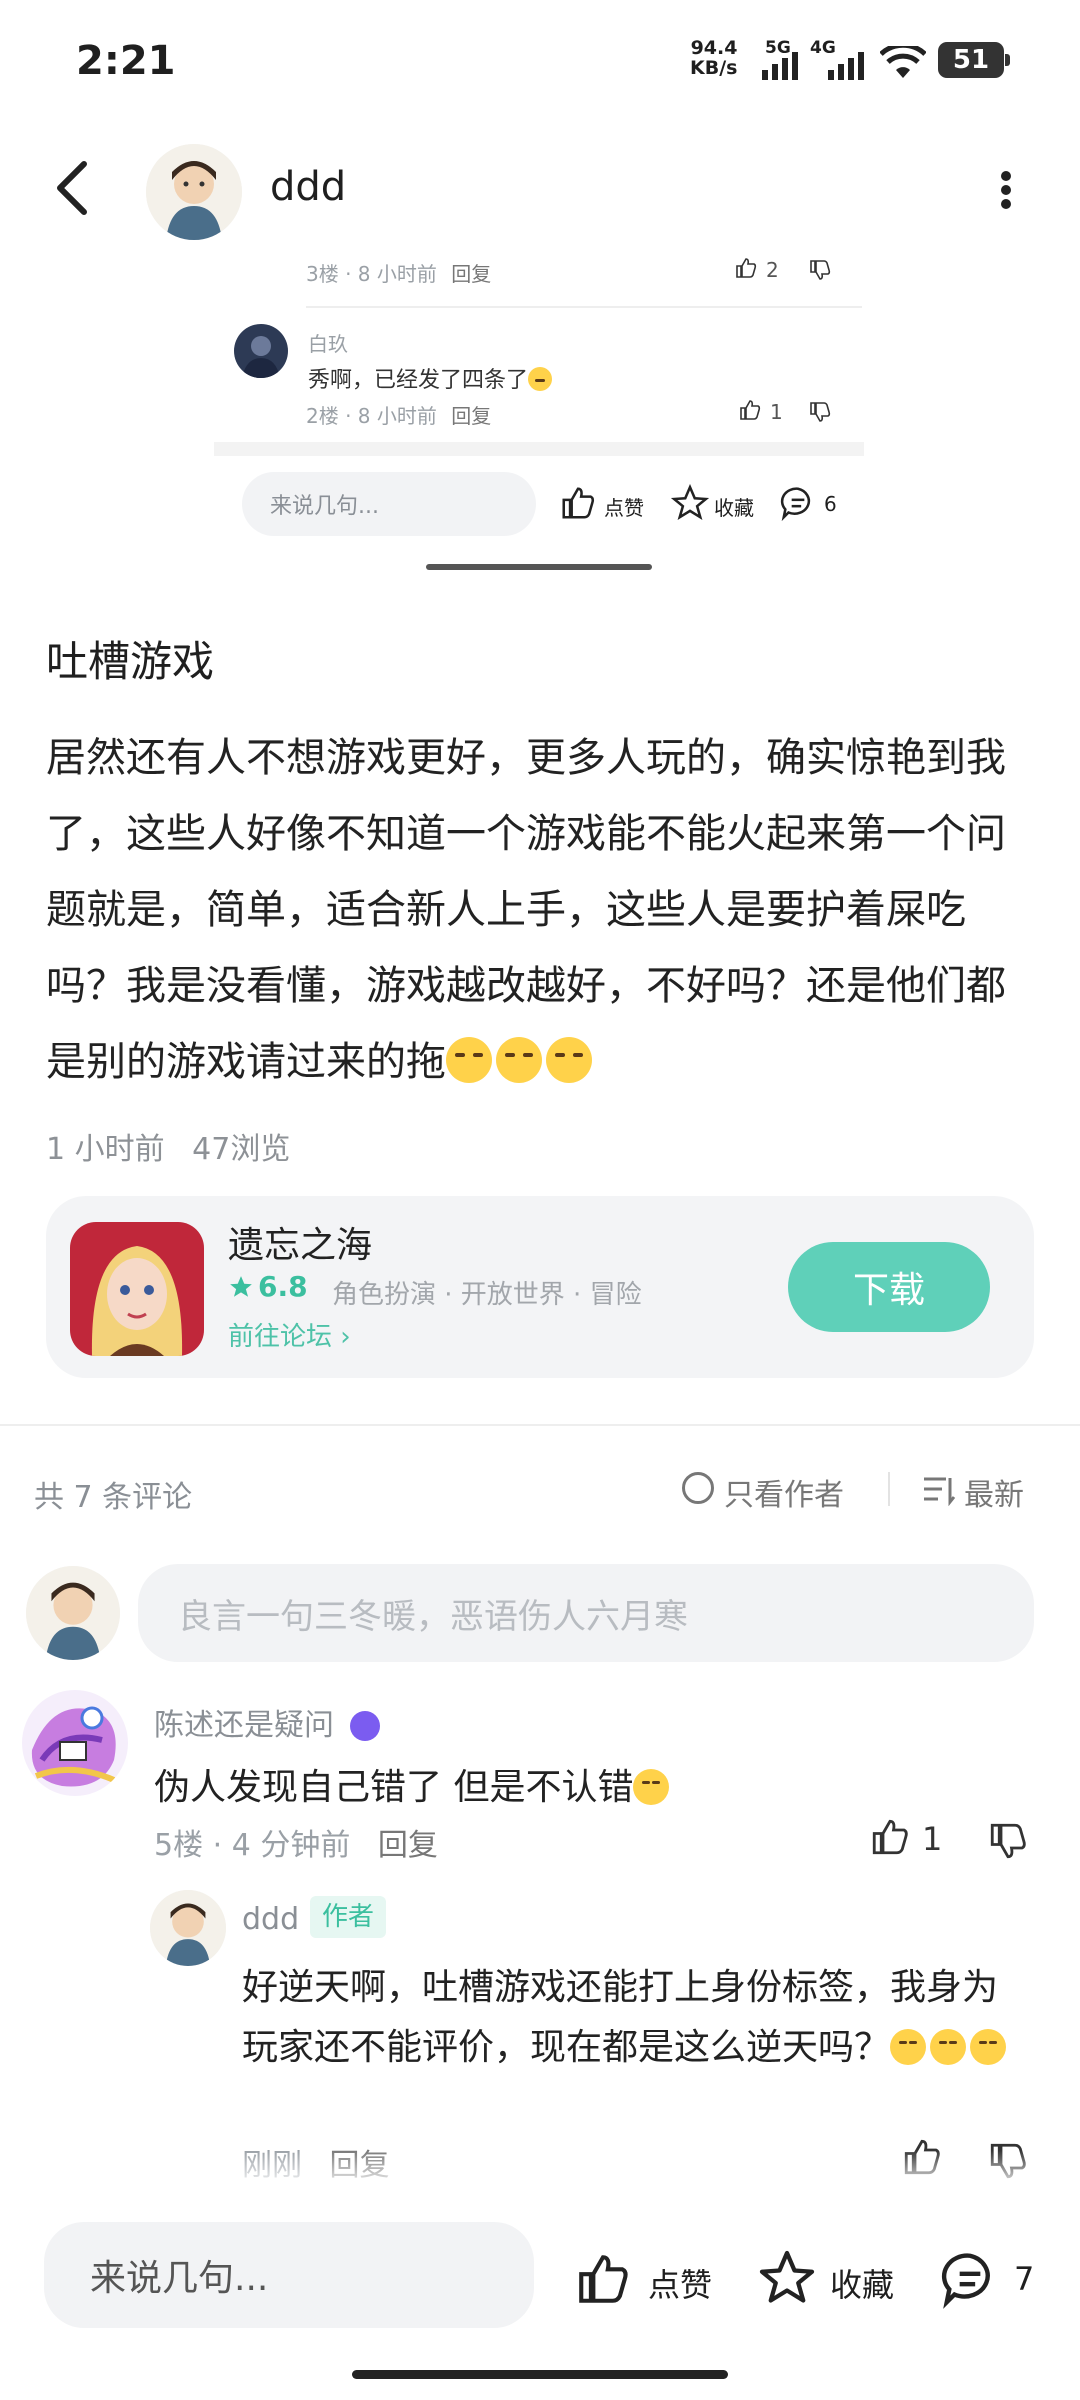 The width and height of the screenshot is (1080, 2400). Describe the element at coordinates (994, 1492) in the screenshot. I see `sort-latest: 最新` at that location.